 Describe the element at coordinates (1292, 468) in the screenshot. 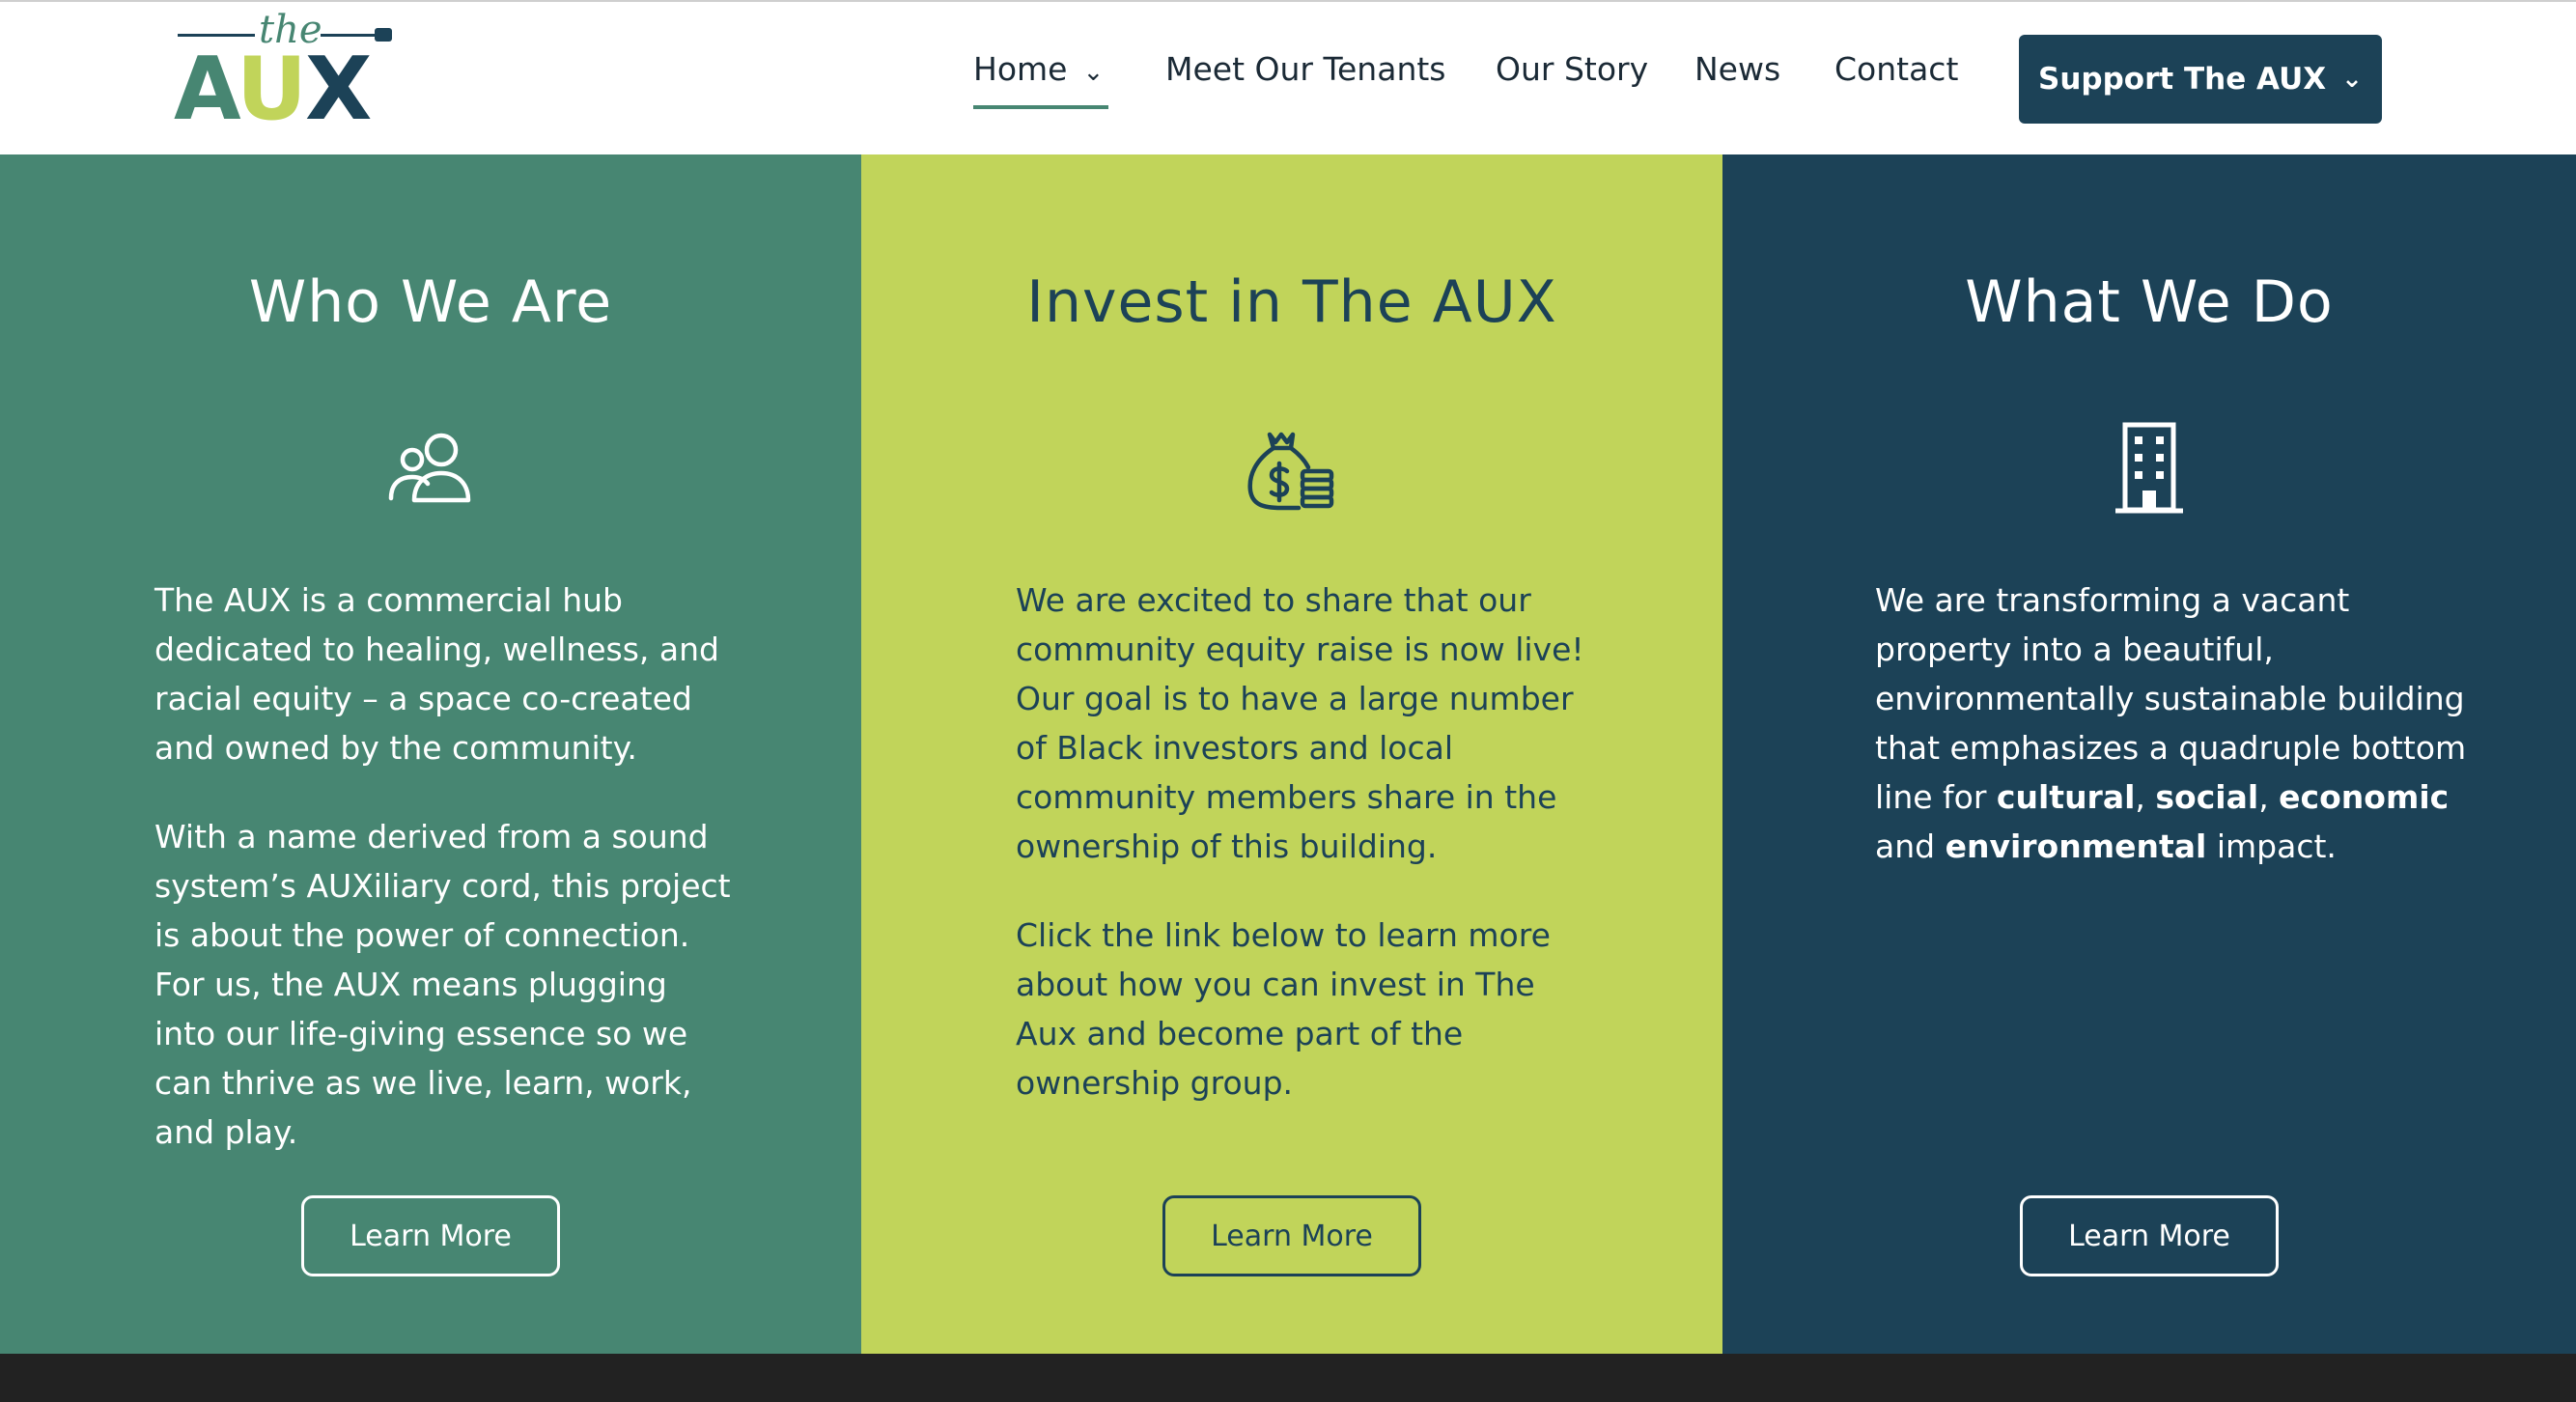

I see `money-bag-icon` at that location.